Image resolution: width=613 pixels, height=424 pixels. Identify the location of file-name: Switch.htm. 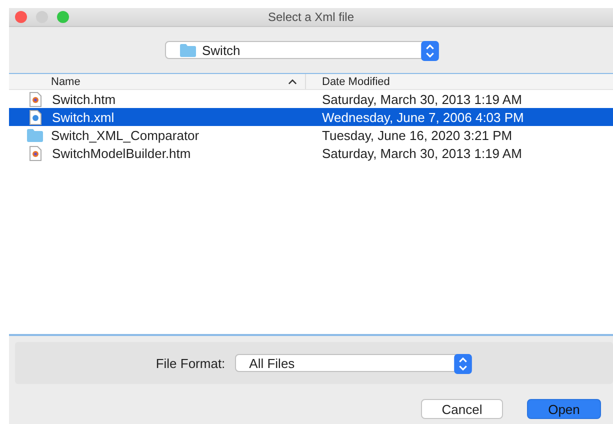
(84, 99).